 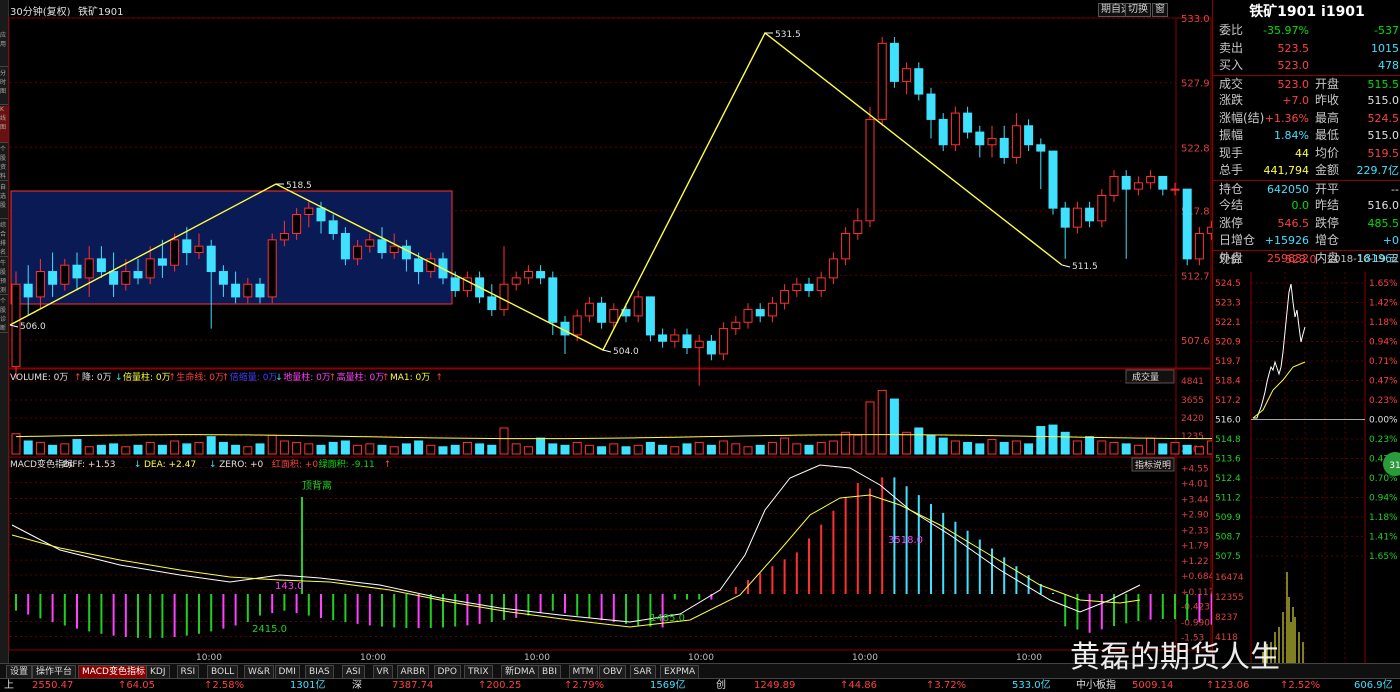 I want to click on quote-row-value2: 515.0, so click(x=1383, y=135).